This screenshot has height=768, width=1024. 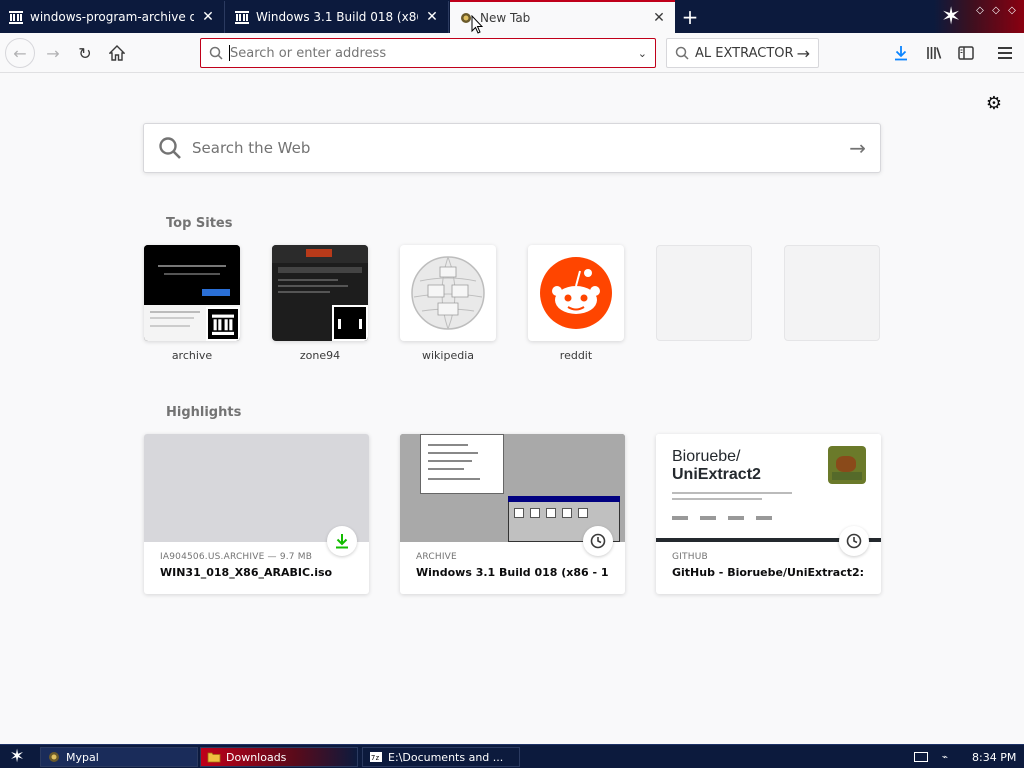 I want to click on sidebar-button, so click(x=966, y=53).